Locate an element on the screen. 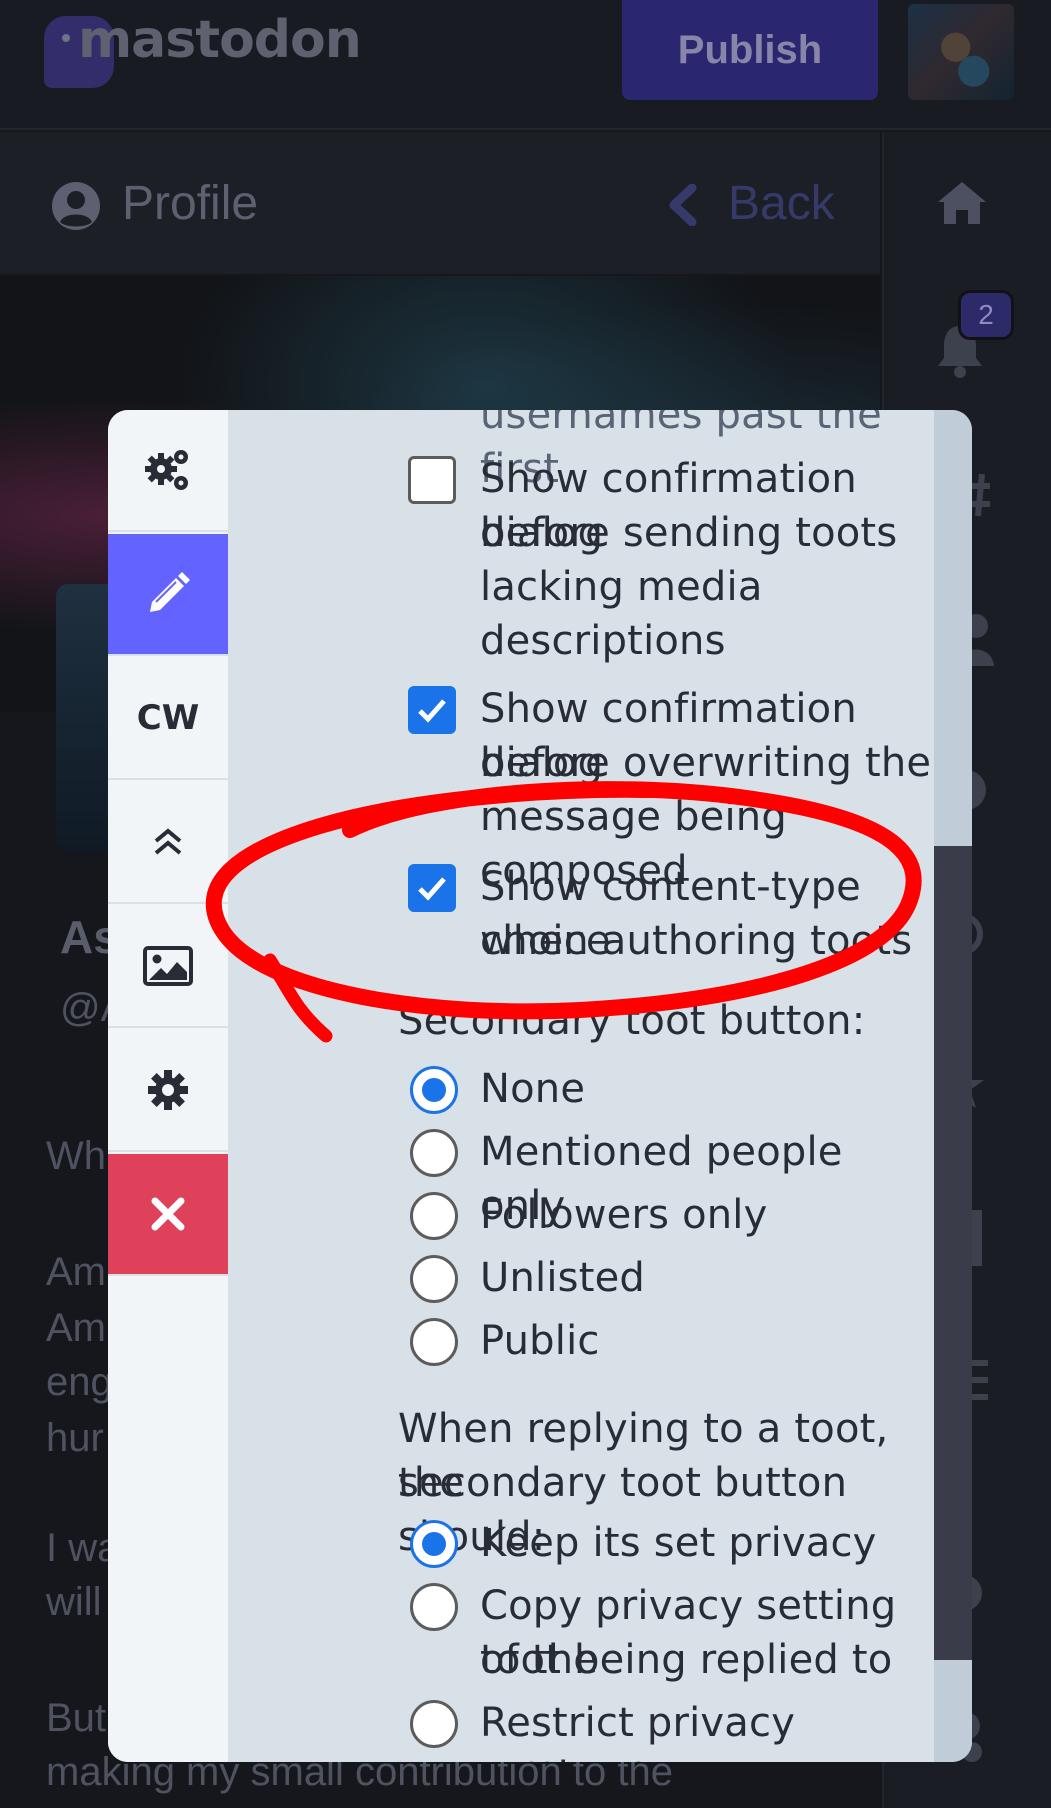 The height and width of the screenshot is (1808, 1051). secondary-option-label: Public is located at coordinates (540, 1341).